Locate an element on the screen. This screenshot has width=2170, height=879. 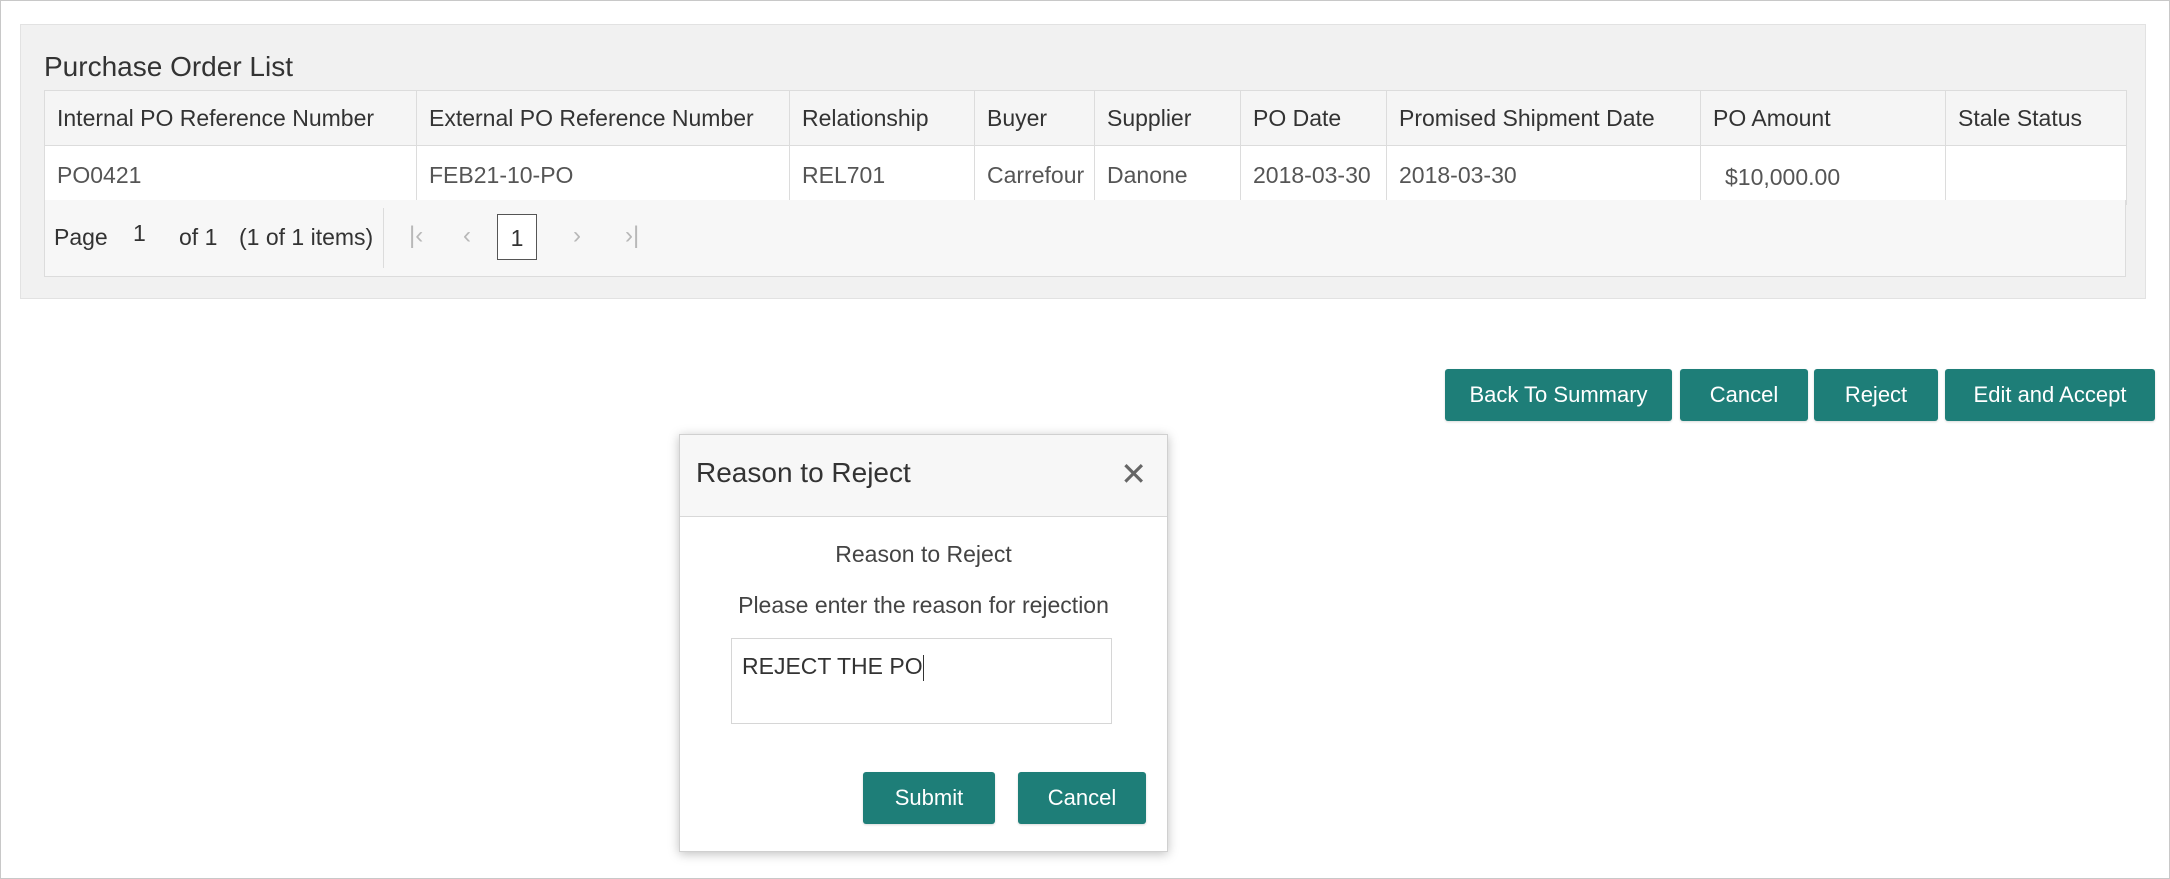
items-count-label: (1 of 1 items) is located at coordinates (306, 237).